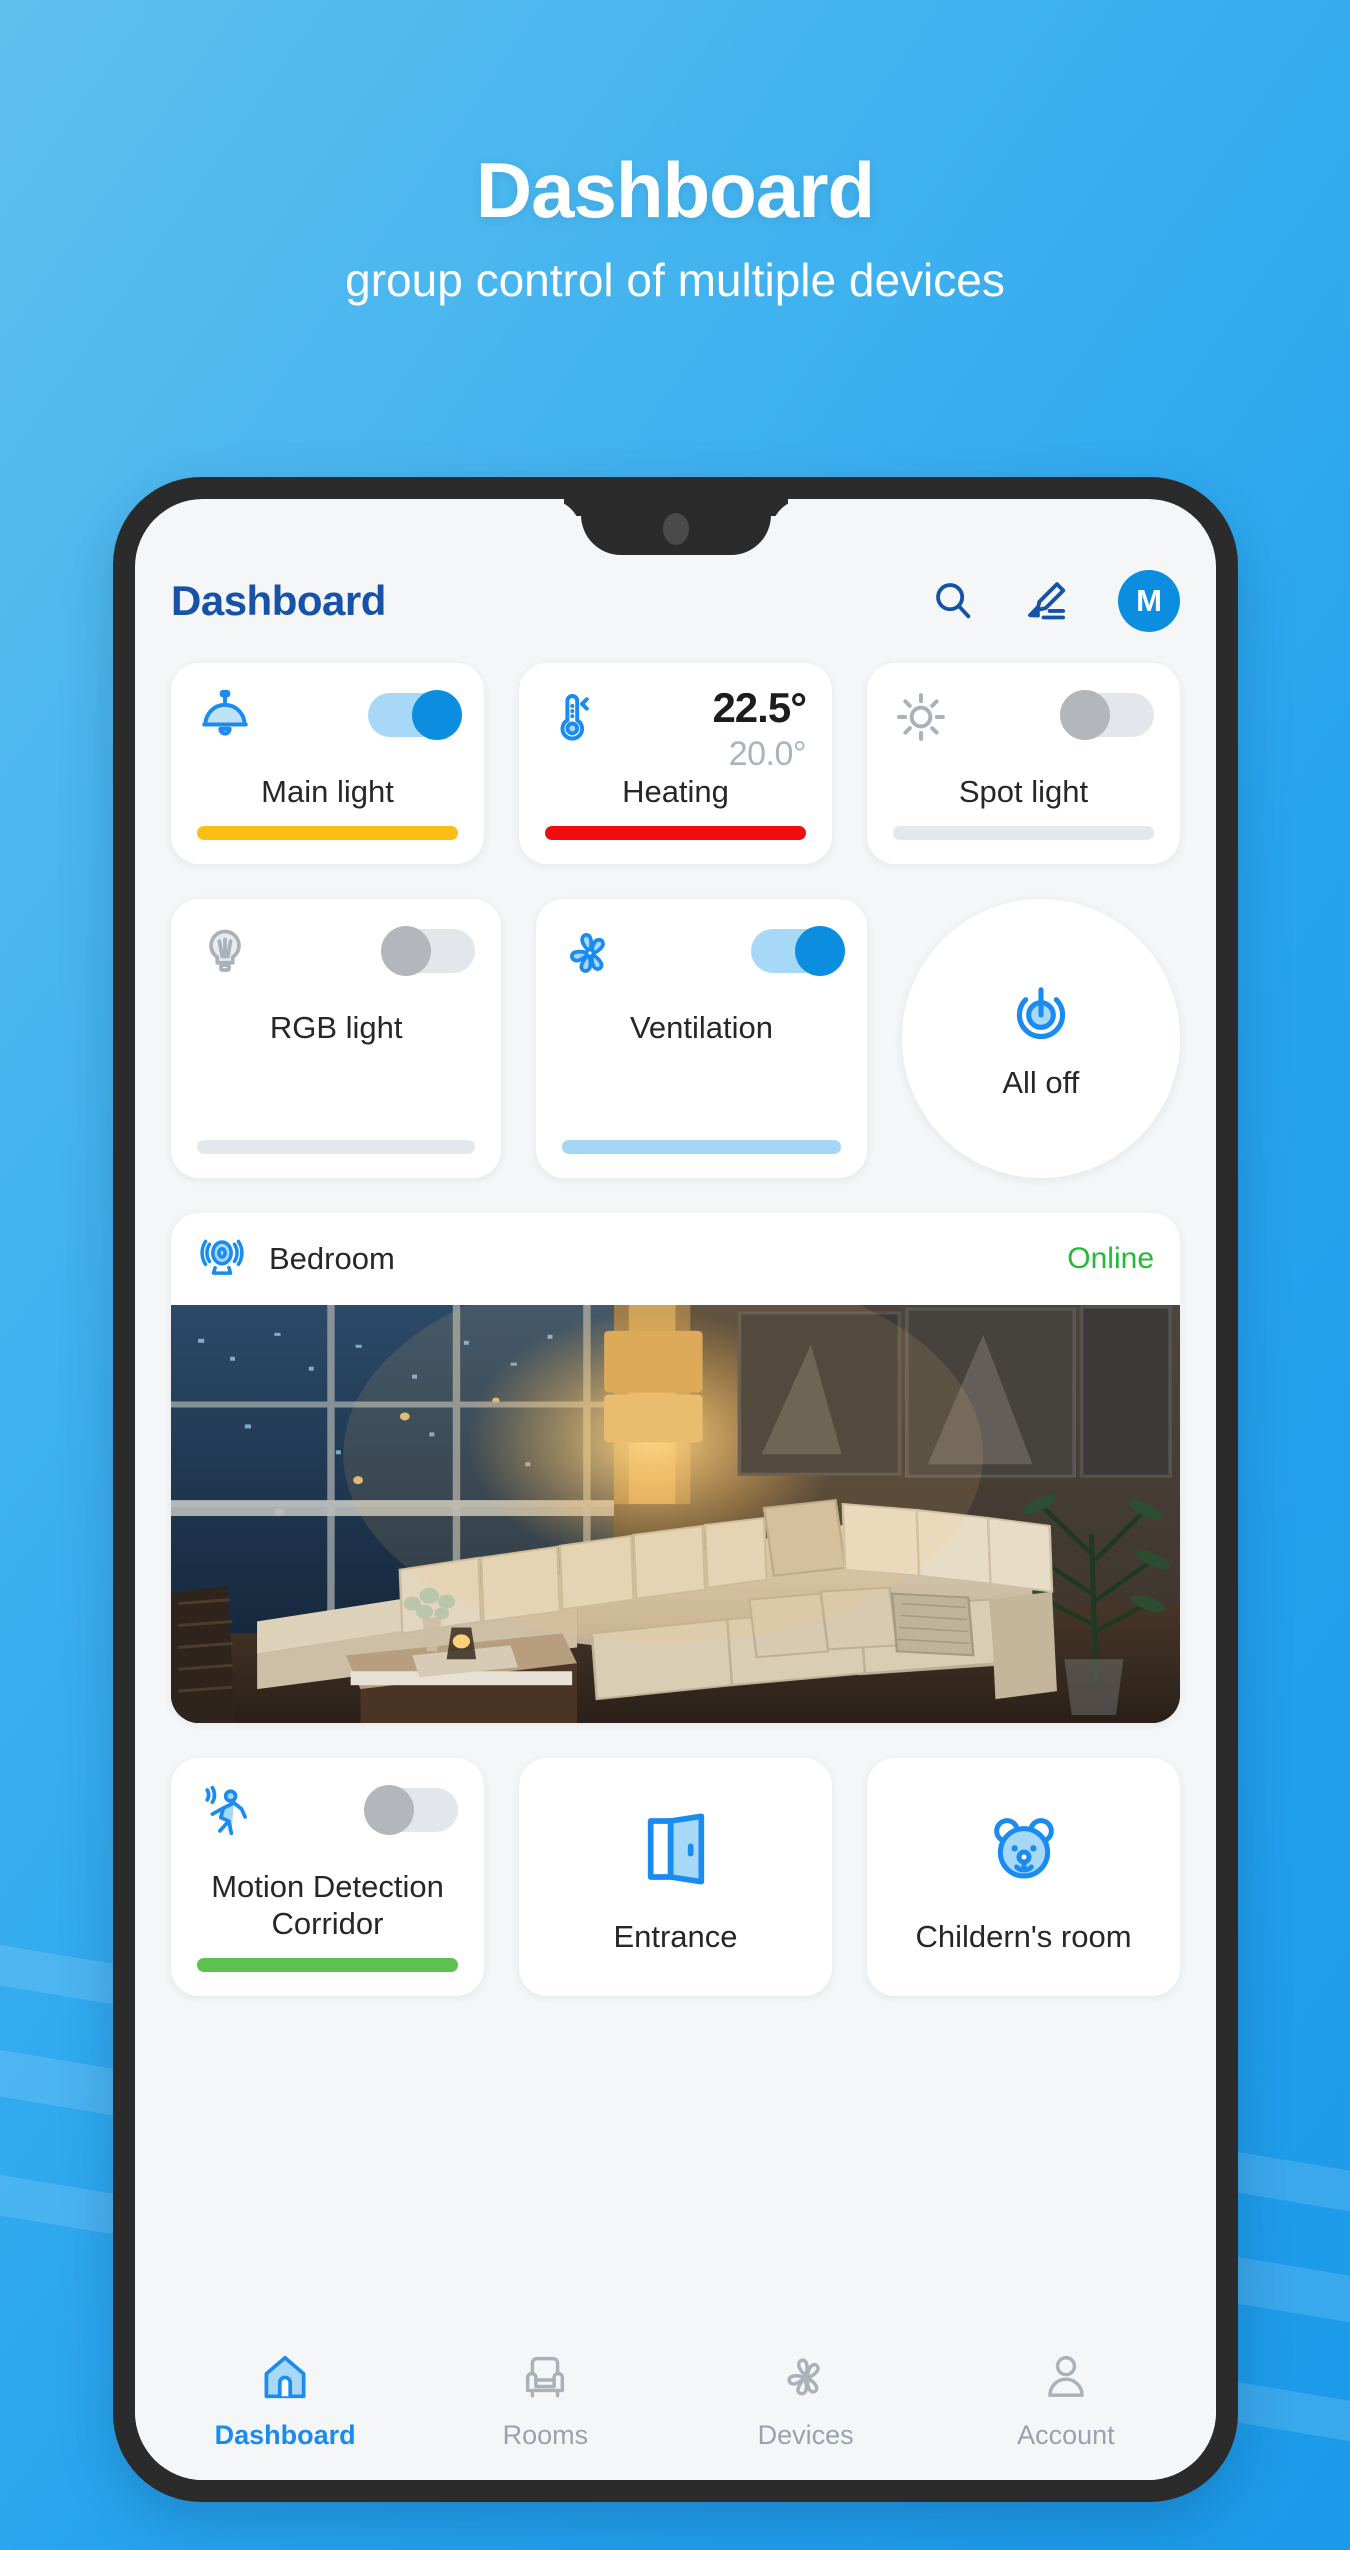 The image size is (1350, 2550). What do you see at coordinates (1110, 1258) in the screenshot?
I see `status-badge: Online` at bounding box center [1110, 1258].